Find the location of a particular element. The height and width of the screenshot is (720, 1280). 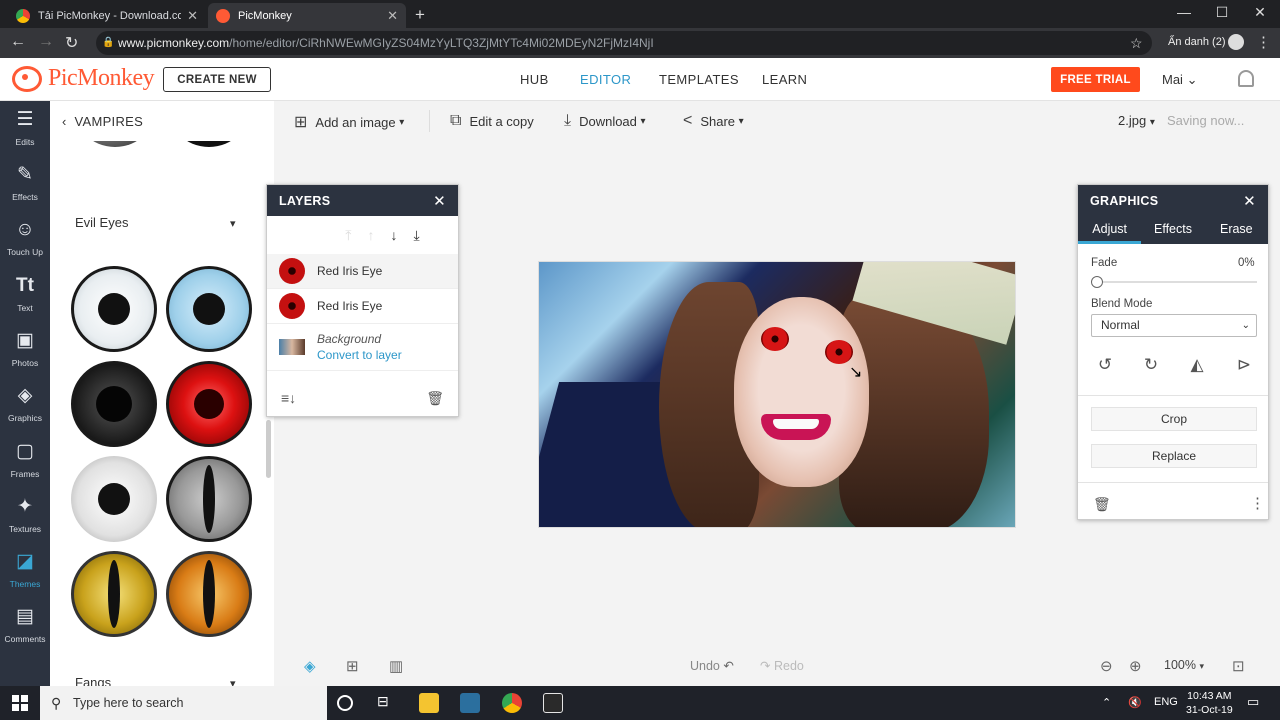

rotate-right-icon: ↻ is located at coordinates (1151, 365).